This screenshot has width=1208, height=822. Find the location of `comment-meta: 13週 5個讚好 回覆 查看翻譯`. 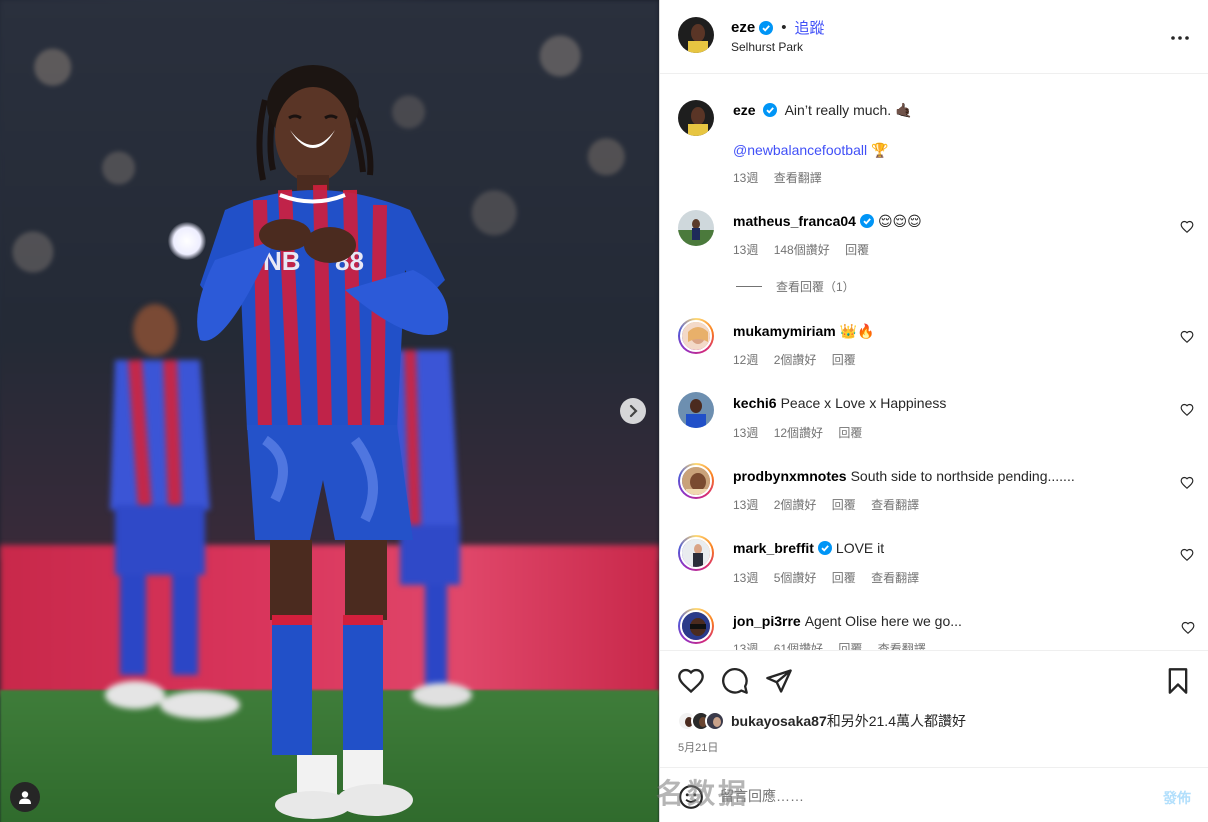

comment-meta: 13週 5個讚好 回覆 查看翻譯 is located at coordinates (832, 577).